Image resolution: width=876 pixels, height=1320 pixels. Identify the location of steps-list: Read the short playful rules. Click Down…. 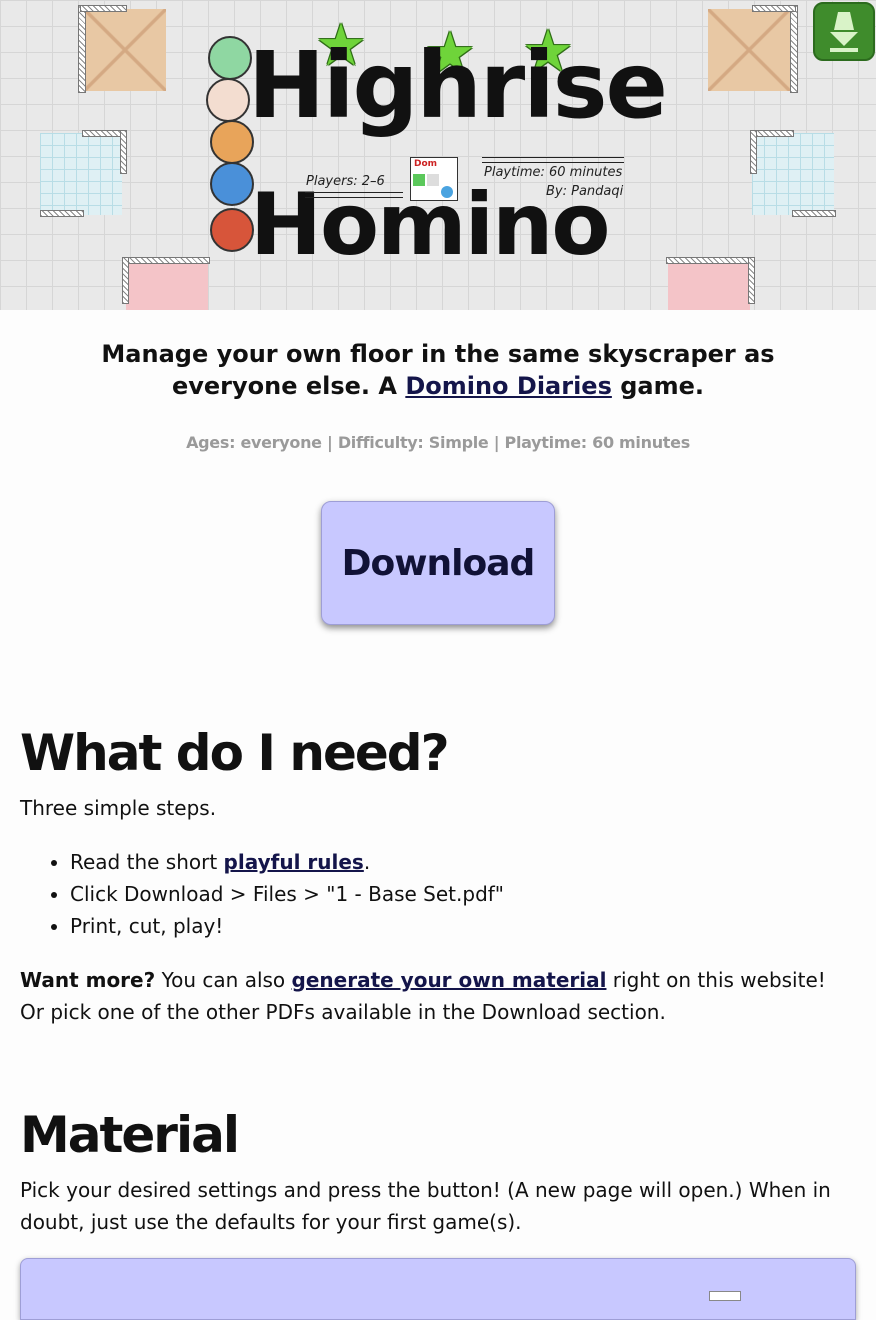
(262, 894).